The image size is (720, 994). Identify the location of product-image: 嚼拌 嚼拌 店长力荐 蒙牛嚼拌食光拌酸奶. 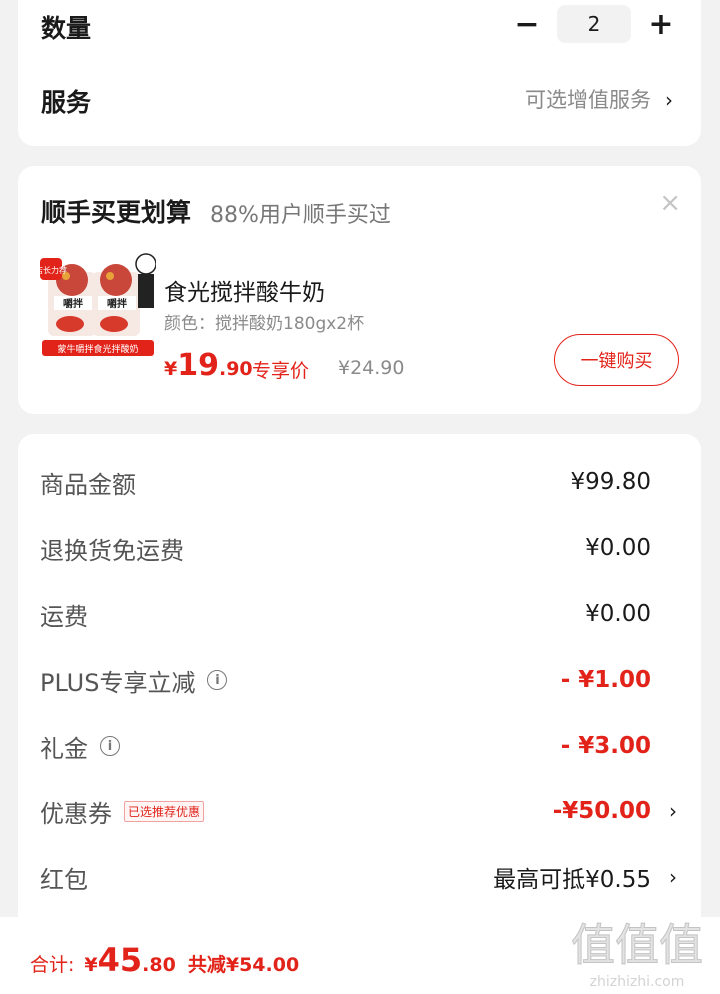
(96, 310).